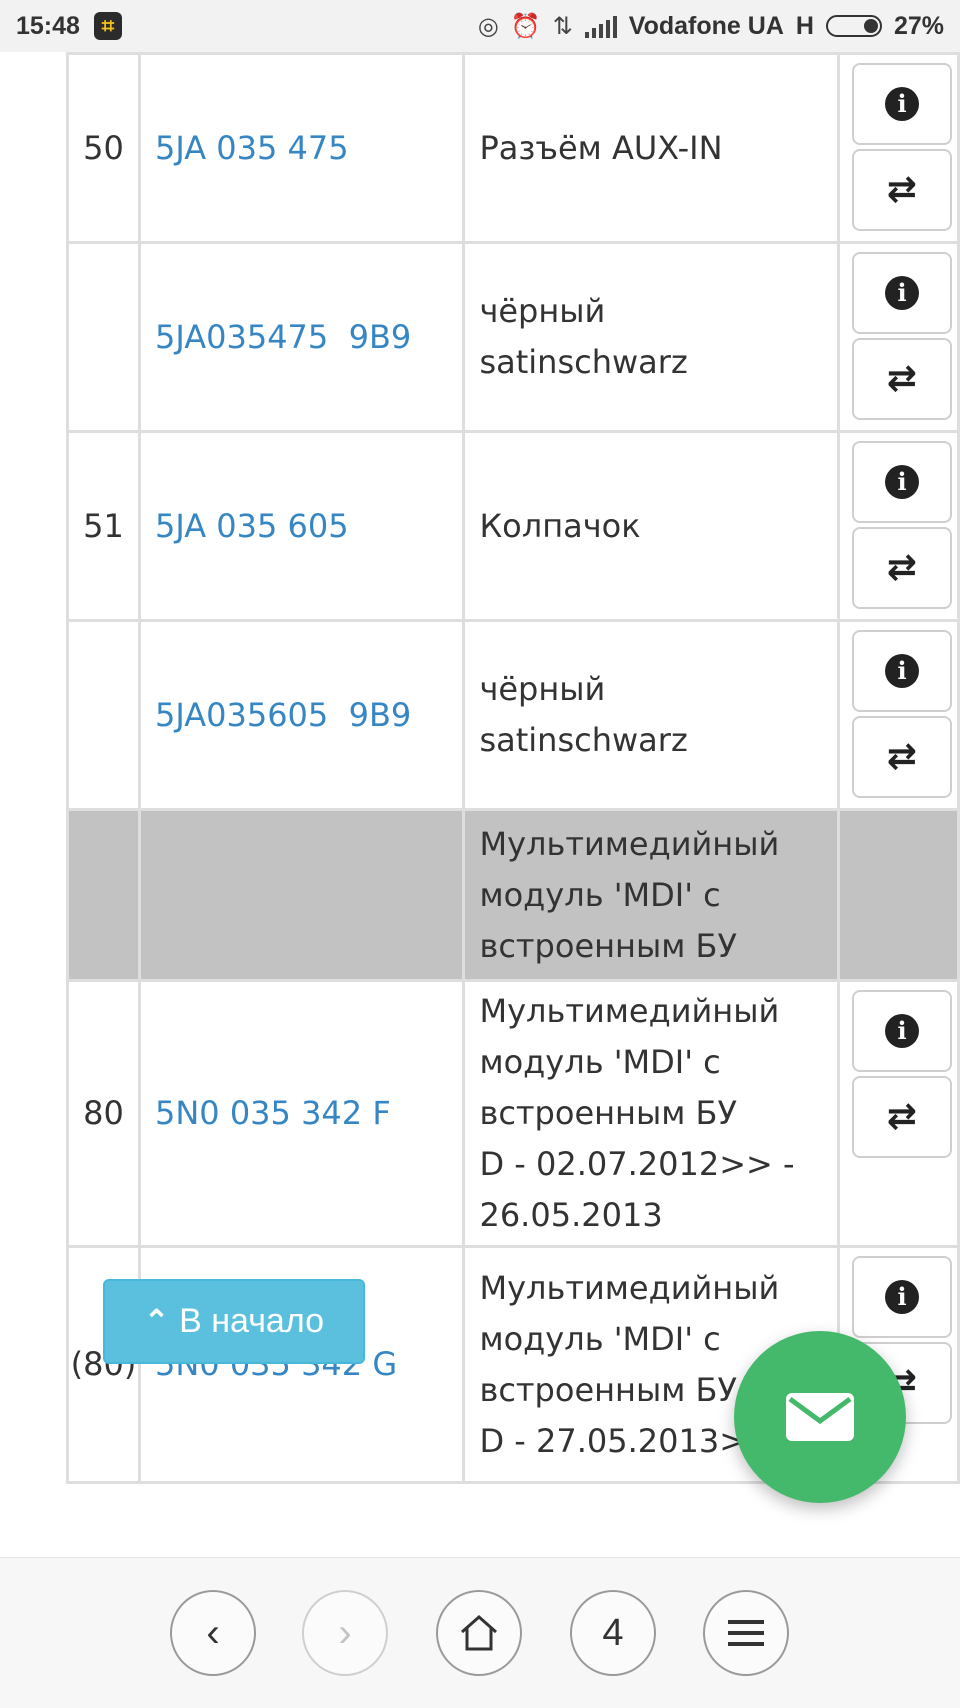 This screenshot has width=960, height=1708. I want to click on chevron-right-icon: ›, so click(345, 1633).